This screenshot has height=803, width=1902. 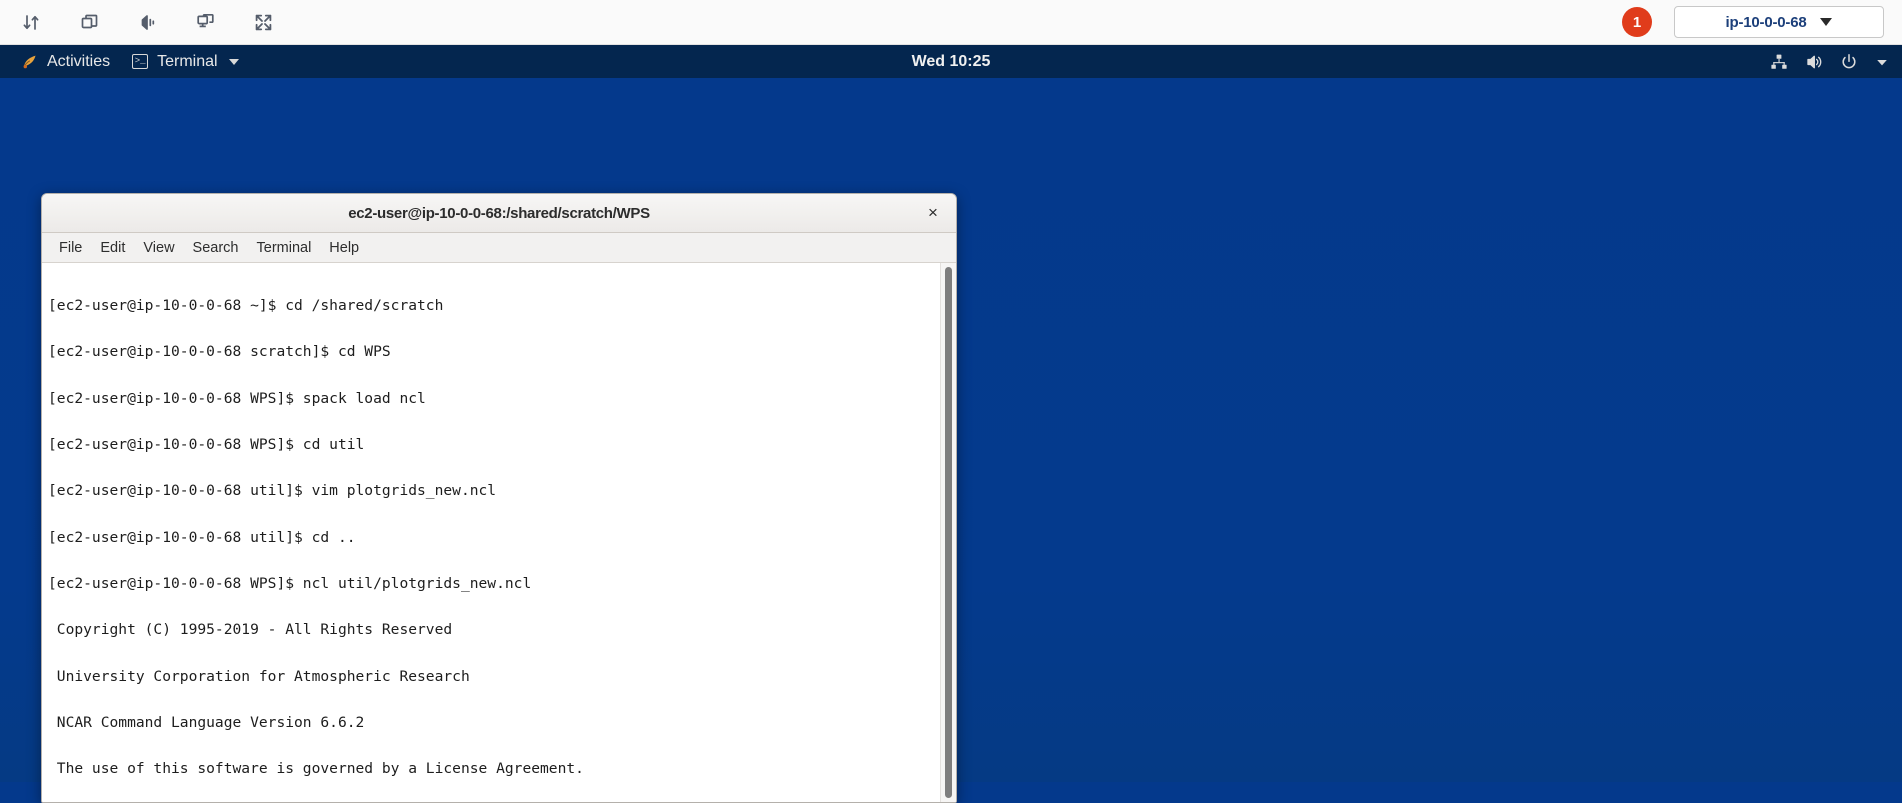 What do you see at coordinates (1829, 62) in the screenshot?
I see `gnome-panel-status-area` at bounding box center [1829, 62].